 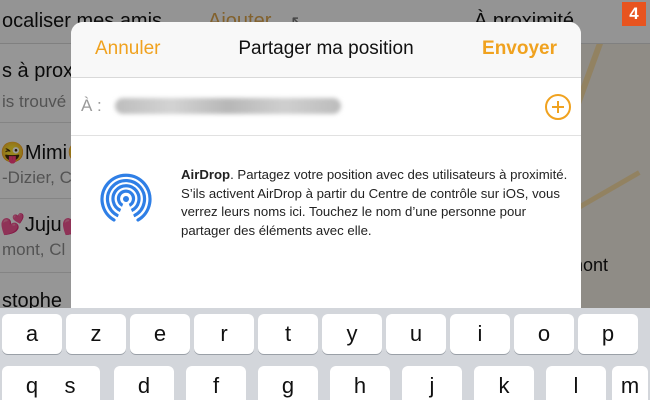 I want to click on key-r: r, so click(x=224, y=334).